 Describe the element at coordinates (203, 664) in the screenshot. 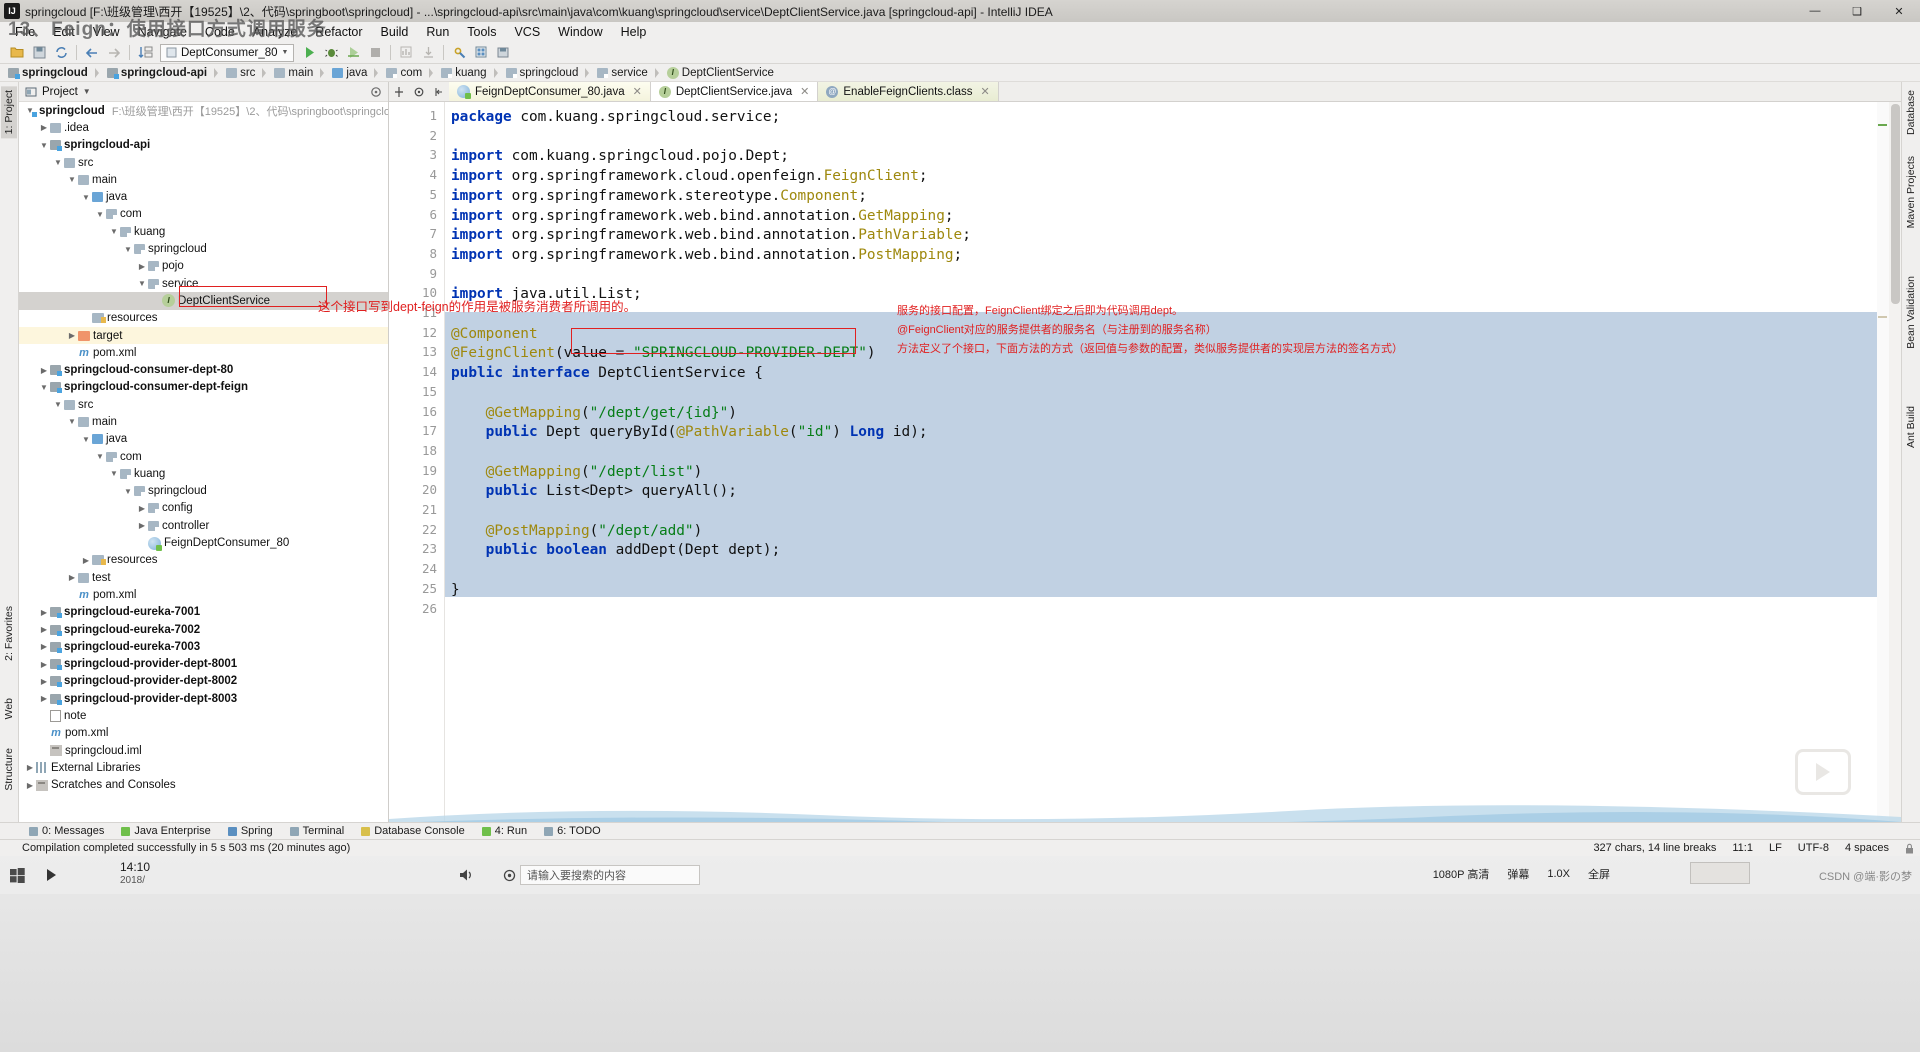

I see `tree-node-springcloud-provider-dept-8001: ▶ springcloud-provider-dept-8001` at that location.